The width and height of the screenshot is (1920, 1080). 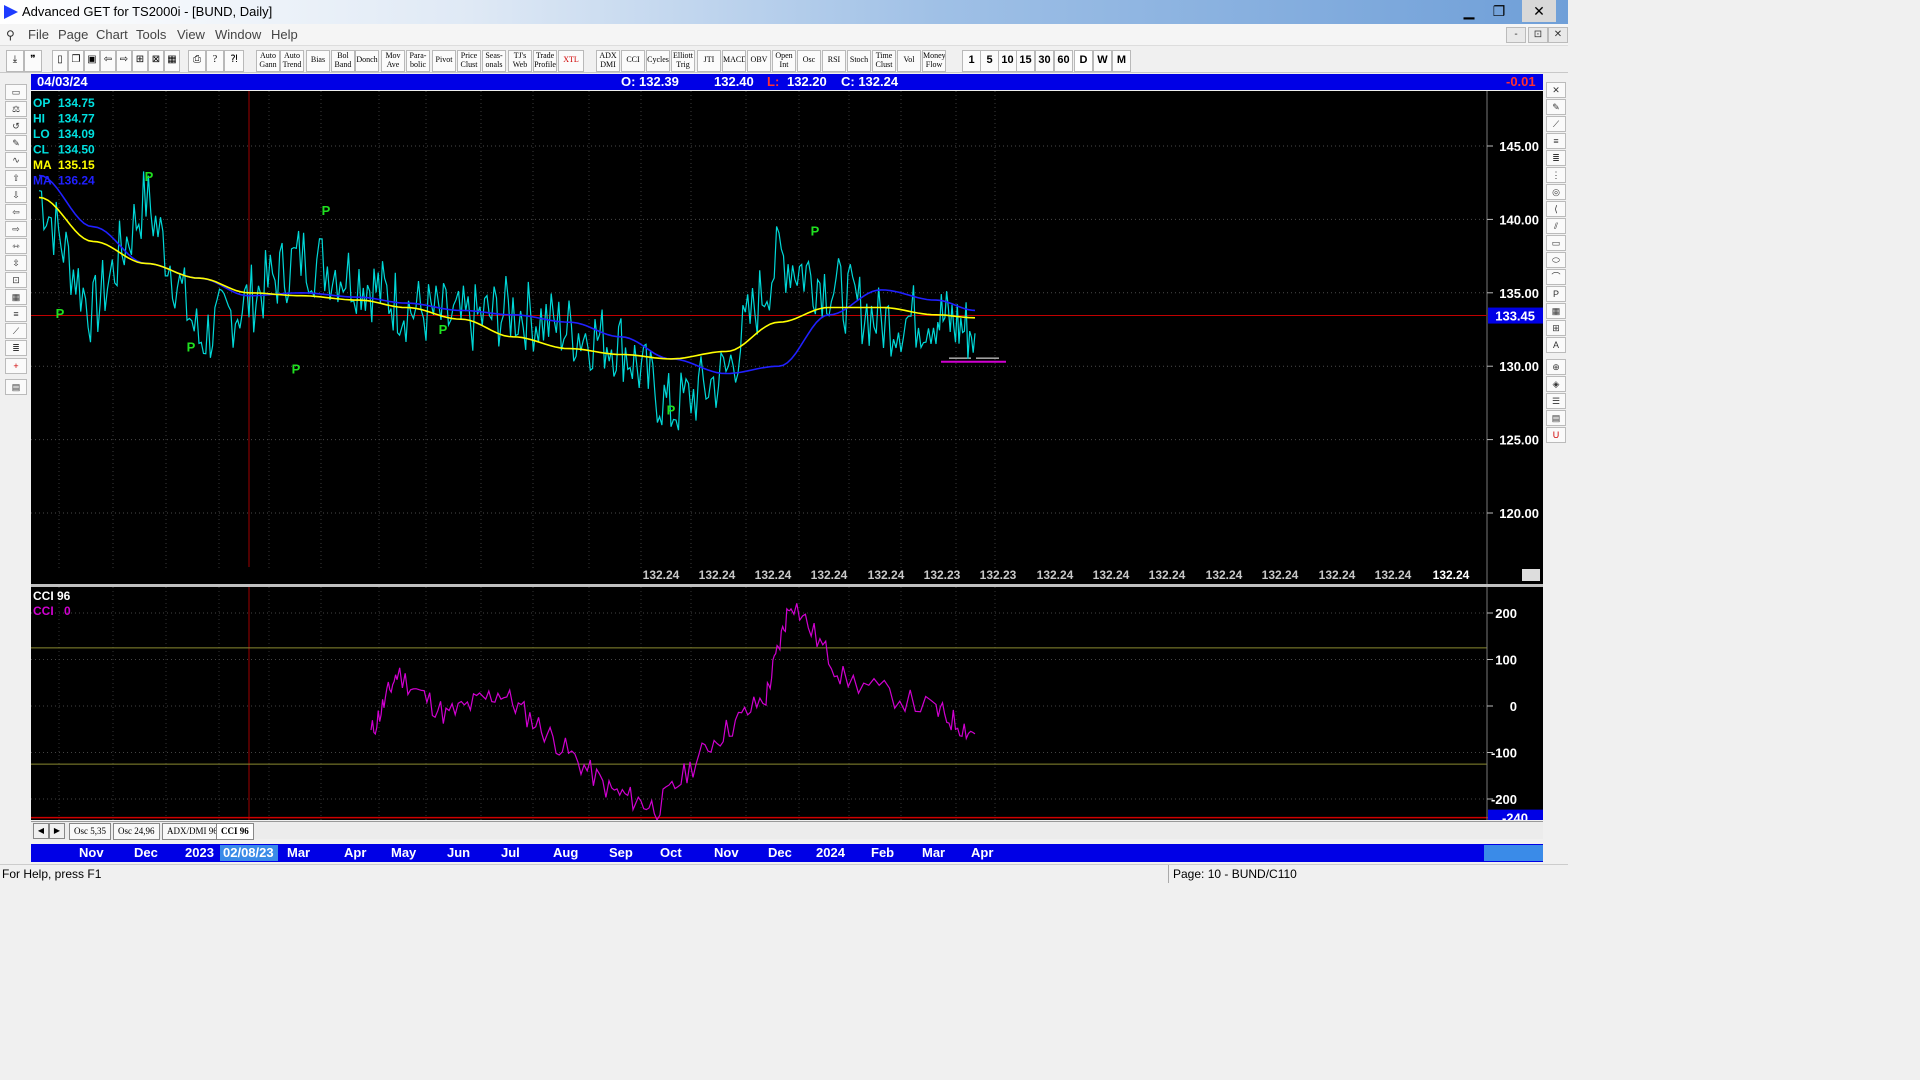 What do you see at coordinates (934, 61) in the screenshot?
I see `study-button-money-flow: Money Flow` at bounding box center [934, 61].